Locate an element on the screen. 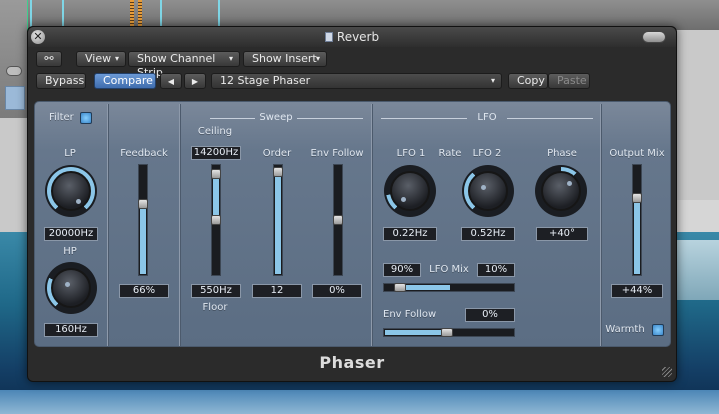 Image resolution: width=719 pixels, height=414 pixels. arrow-left-icon: ◀ is located at coordinates (171, 81).